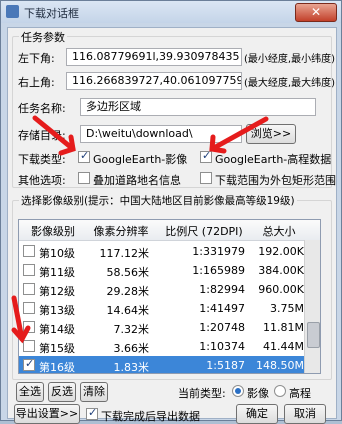  Describe the element at coordinates (94, 392) in the screenshot. I see `clear-button: 清除` at that location.